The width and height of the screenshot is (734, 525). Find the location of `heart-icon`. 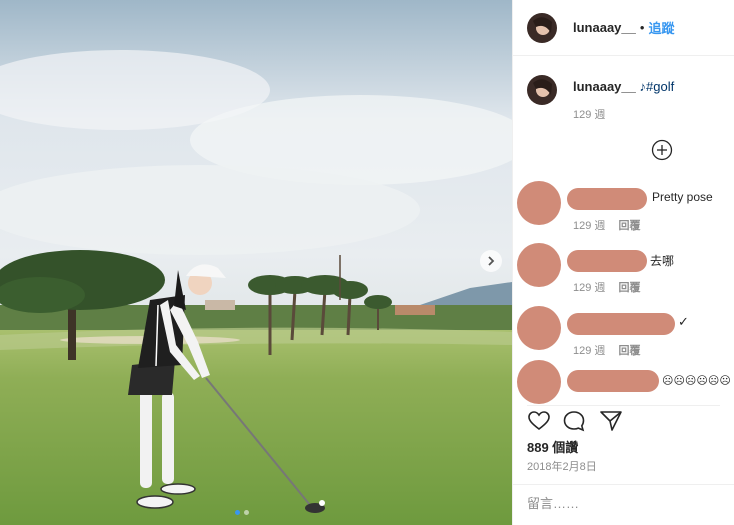

heart-icon is located at coordinates (539, 421).